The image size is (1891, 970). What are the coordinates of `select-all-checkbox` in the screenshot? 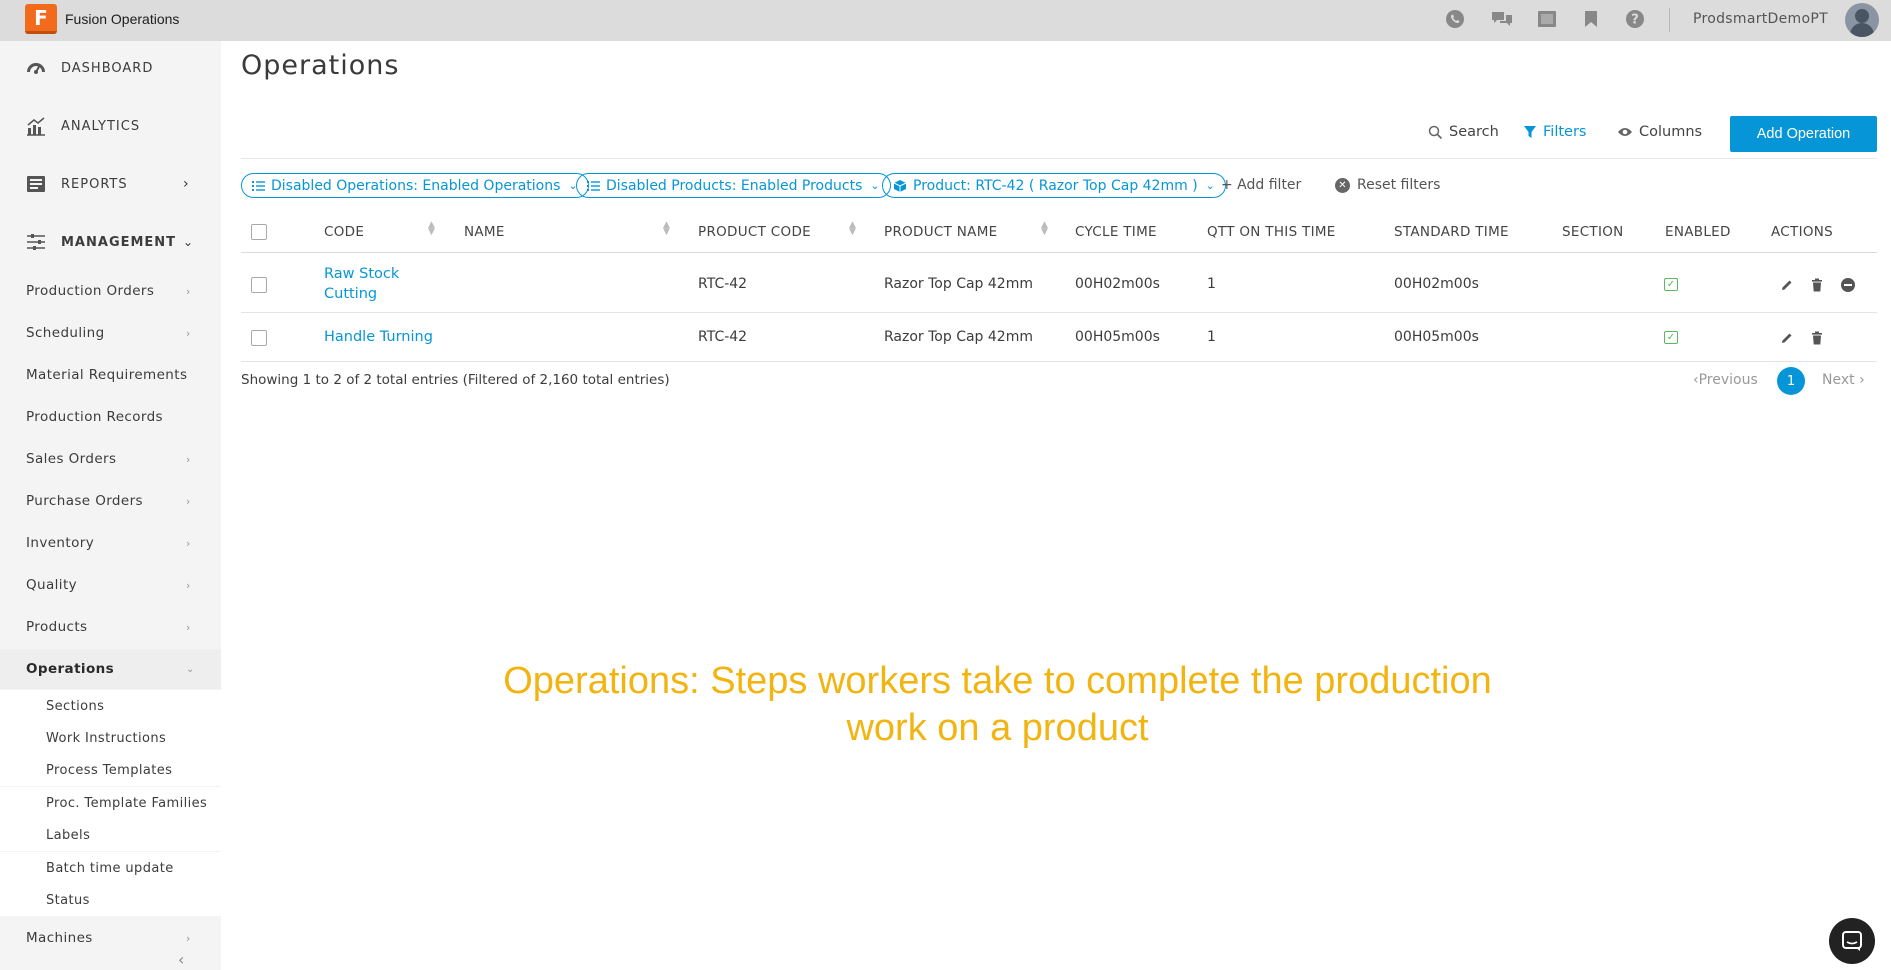 It's located at (259, 232).